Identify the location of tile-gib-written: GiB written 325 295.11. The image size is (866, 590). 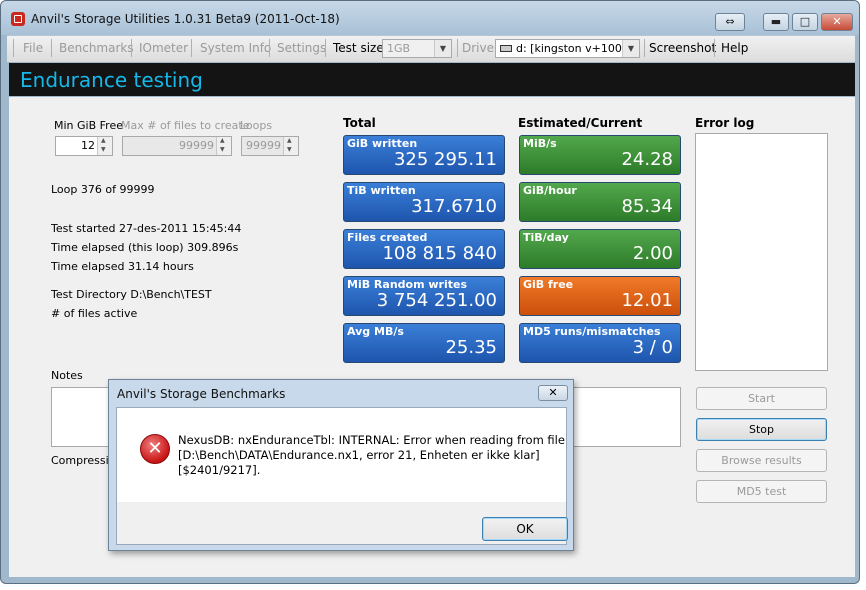
(424, 155).